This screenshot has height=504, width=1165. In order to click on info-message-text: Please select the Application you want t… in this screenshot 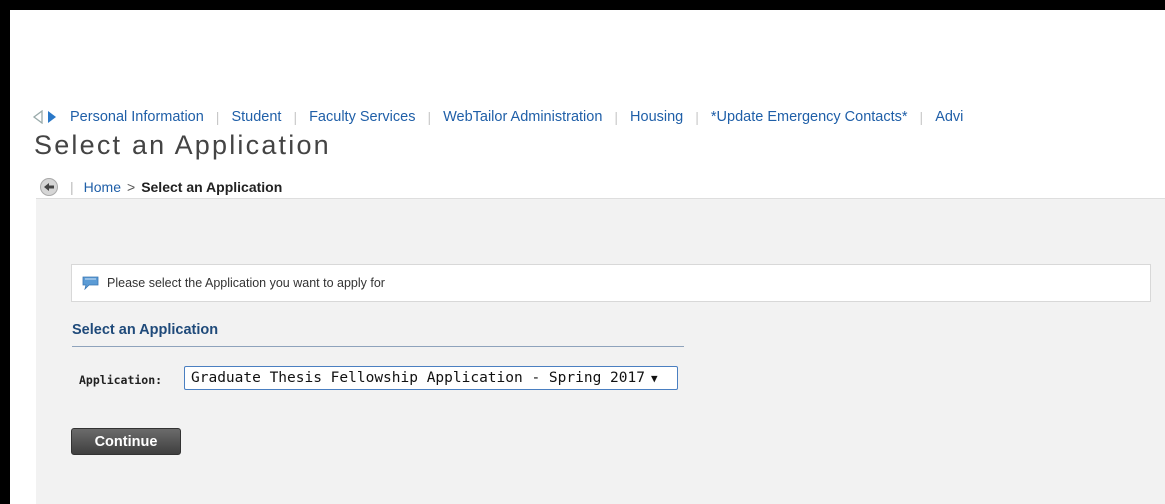, I will do `click(246, 283)`.